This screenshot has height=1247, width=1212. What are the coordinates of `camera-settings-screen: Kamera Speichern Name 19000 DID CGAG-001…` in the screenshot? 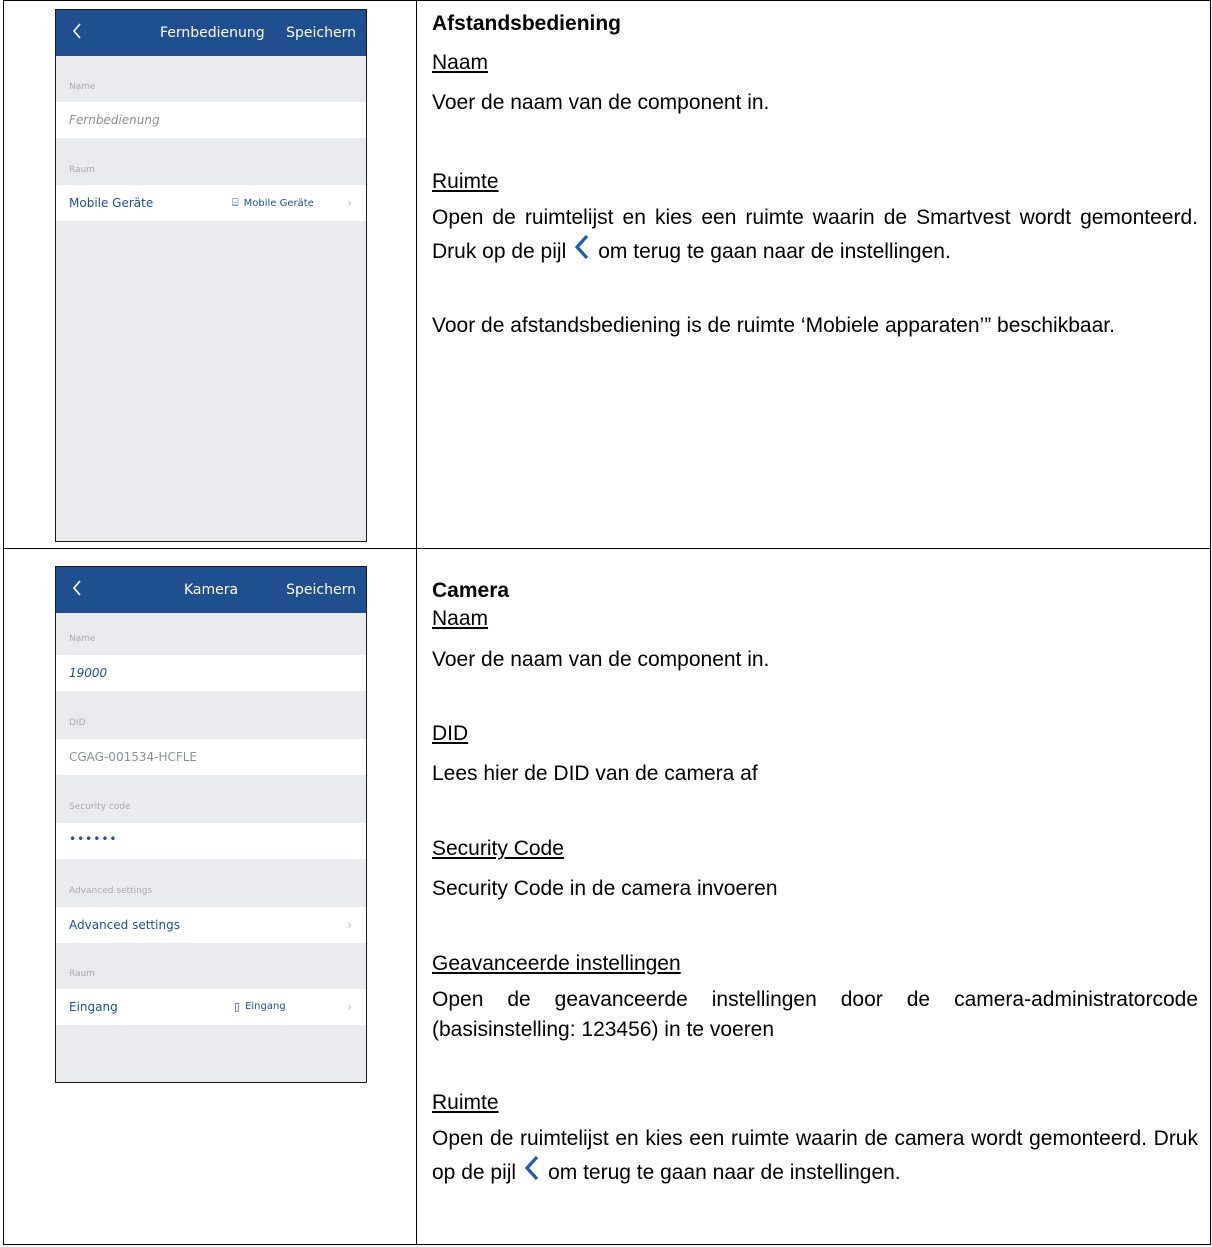 It's located at (211, 774).